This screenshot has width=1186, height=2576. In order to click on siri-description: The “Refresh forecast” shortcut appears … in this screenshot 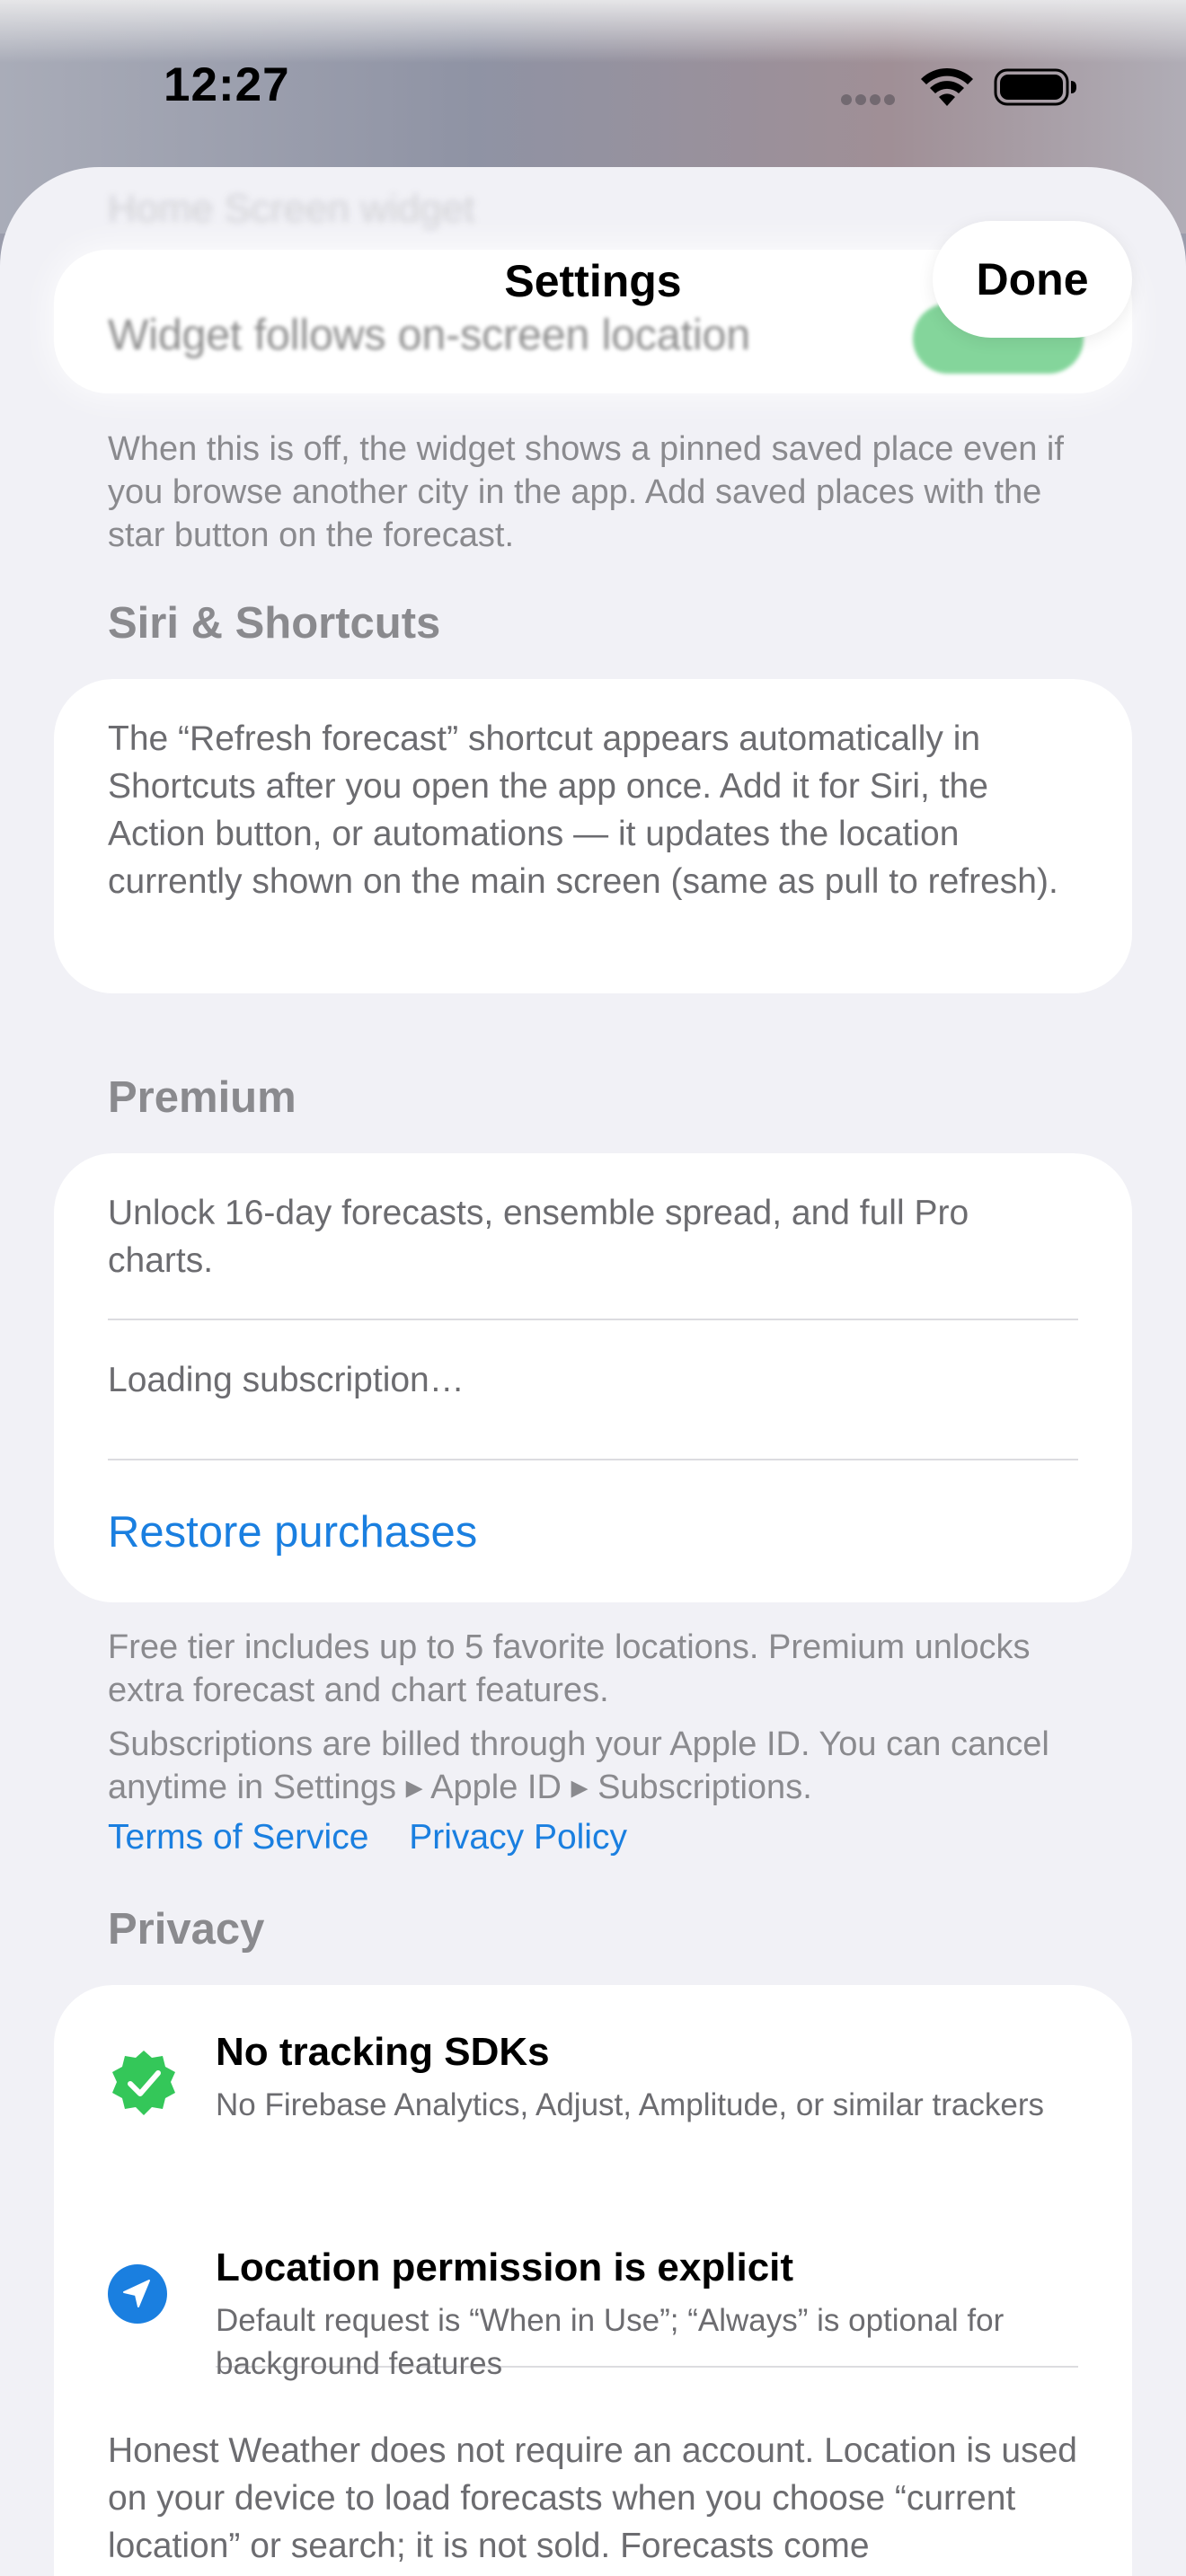, I will do `click(583, 810)`.